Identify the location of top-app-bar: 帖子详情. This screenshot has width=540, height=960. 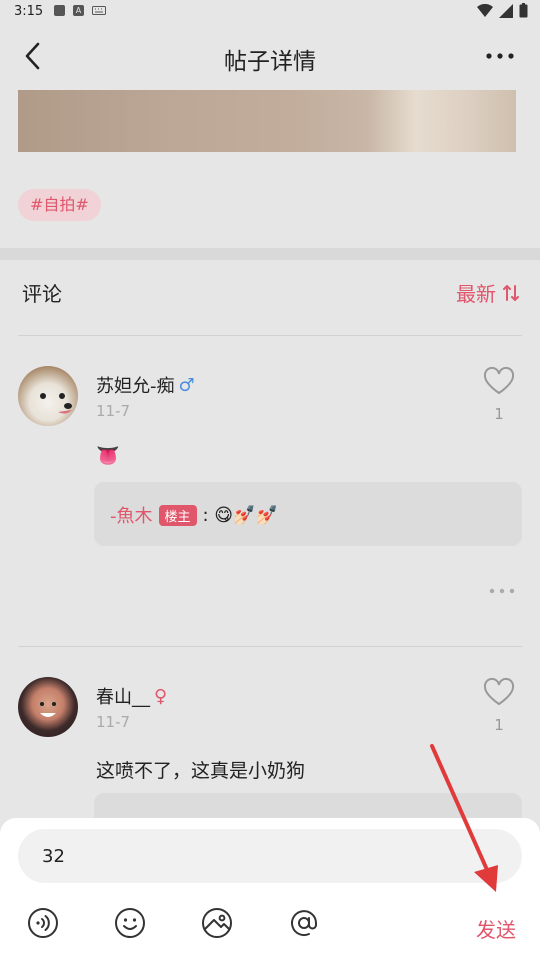
(270, 56).